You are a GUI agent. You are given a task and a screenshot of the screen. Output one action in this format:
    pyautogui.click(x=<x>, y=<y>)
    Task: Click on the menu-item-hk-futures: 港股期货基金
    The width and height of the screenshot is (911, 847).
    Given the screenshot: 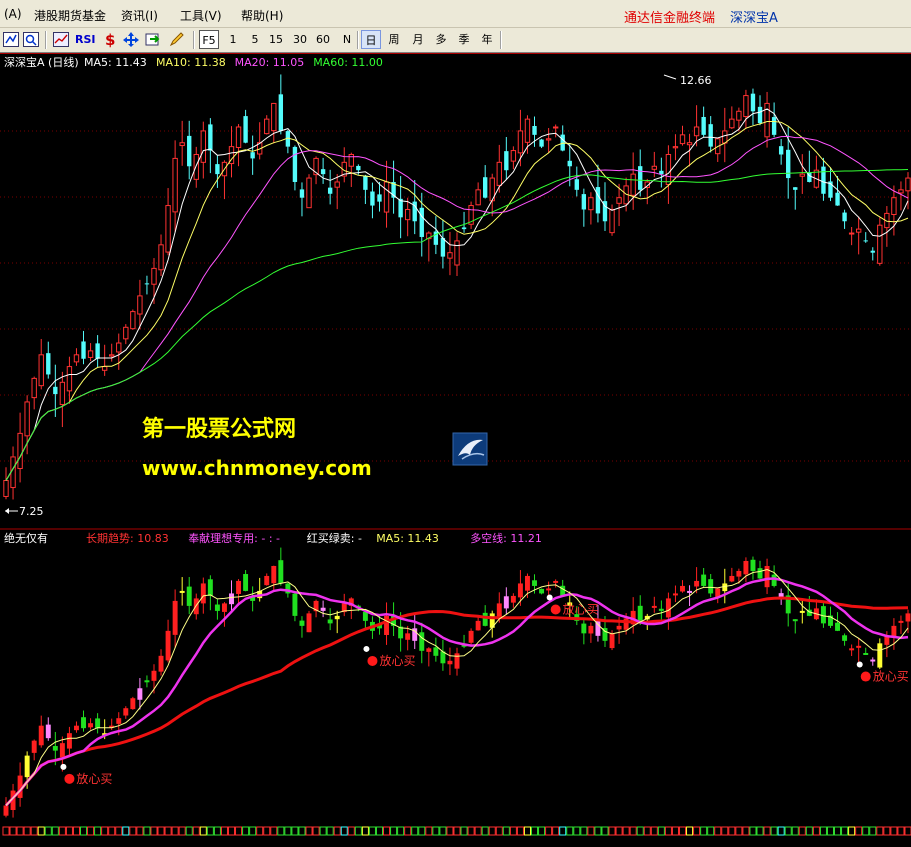 What is the action you would take?
    pyautogui.click(x=70, y=15)
    